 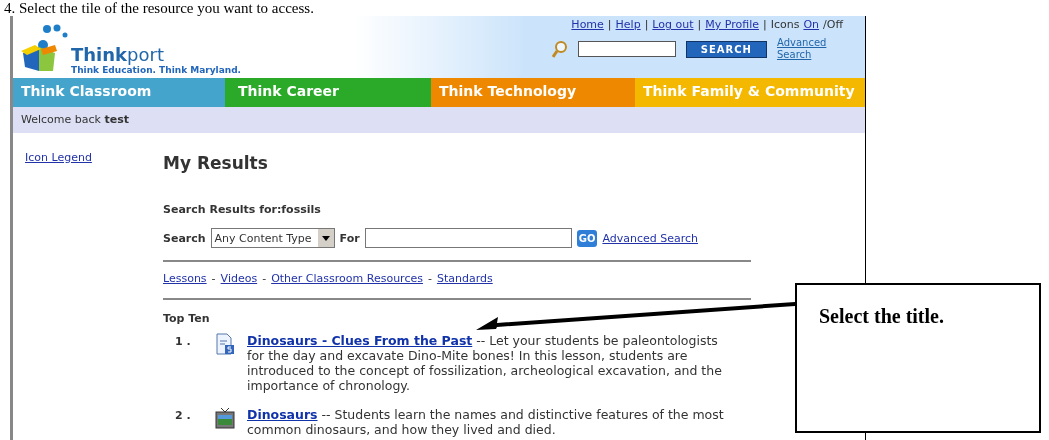 What do you see at coordinates (587, 24) in the screenshot?
I see `header-link: Home` at bounding box center [587, 24].